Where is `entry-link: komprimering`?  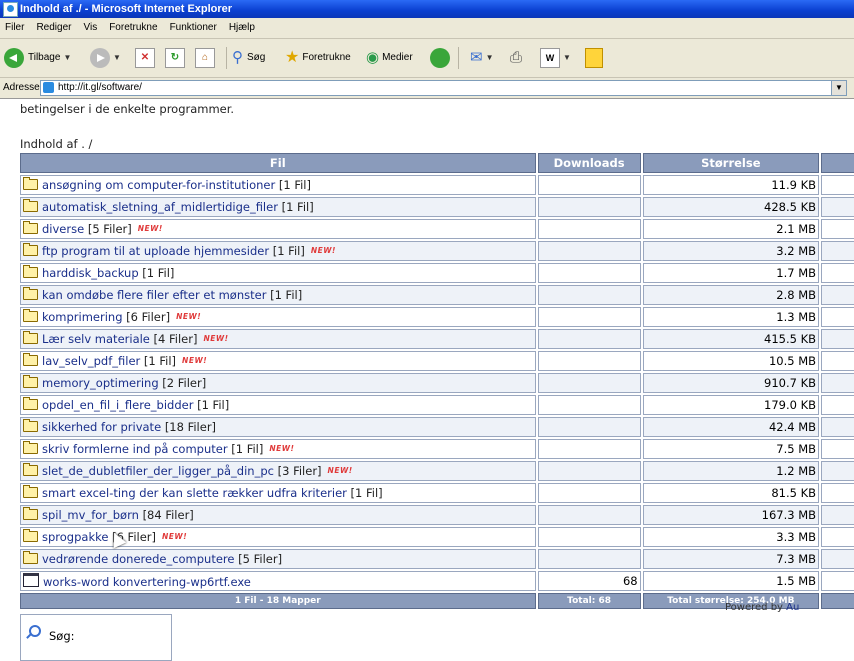
entry-link: komprimering is located at coordinates (82, 317).